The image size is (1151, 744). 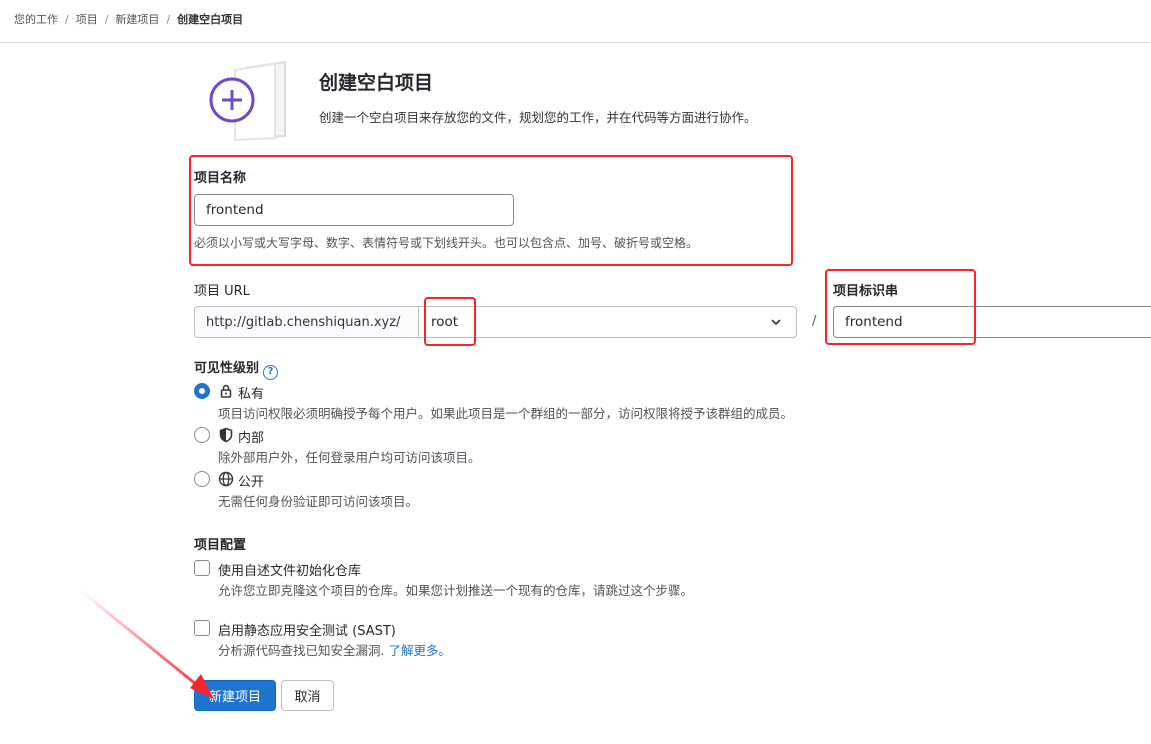 What do you see at coordinates (247, 101) in the screenshot?
I see `blank-project-illustration` at bounding box center [247, 101].